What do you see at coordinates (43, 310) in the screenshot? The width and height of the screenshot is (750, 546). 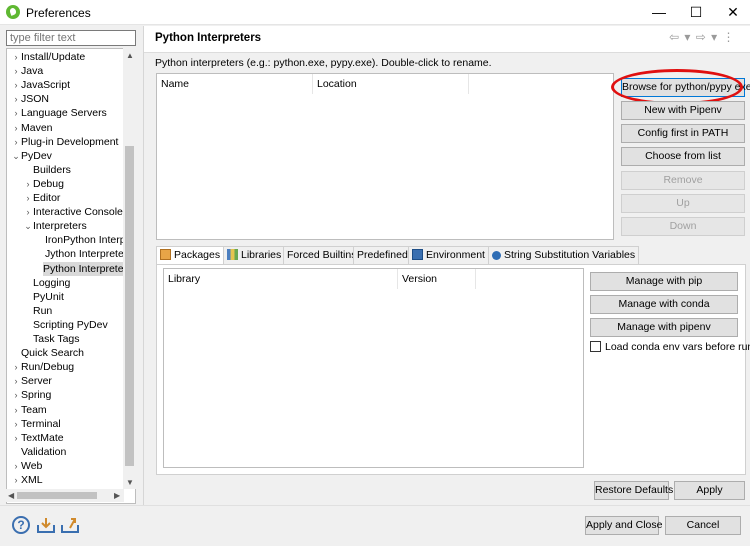 I see `tree-item-label: Run` at bounding box center [43, 310].